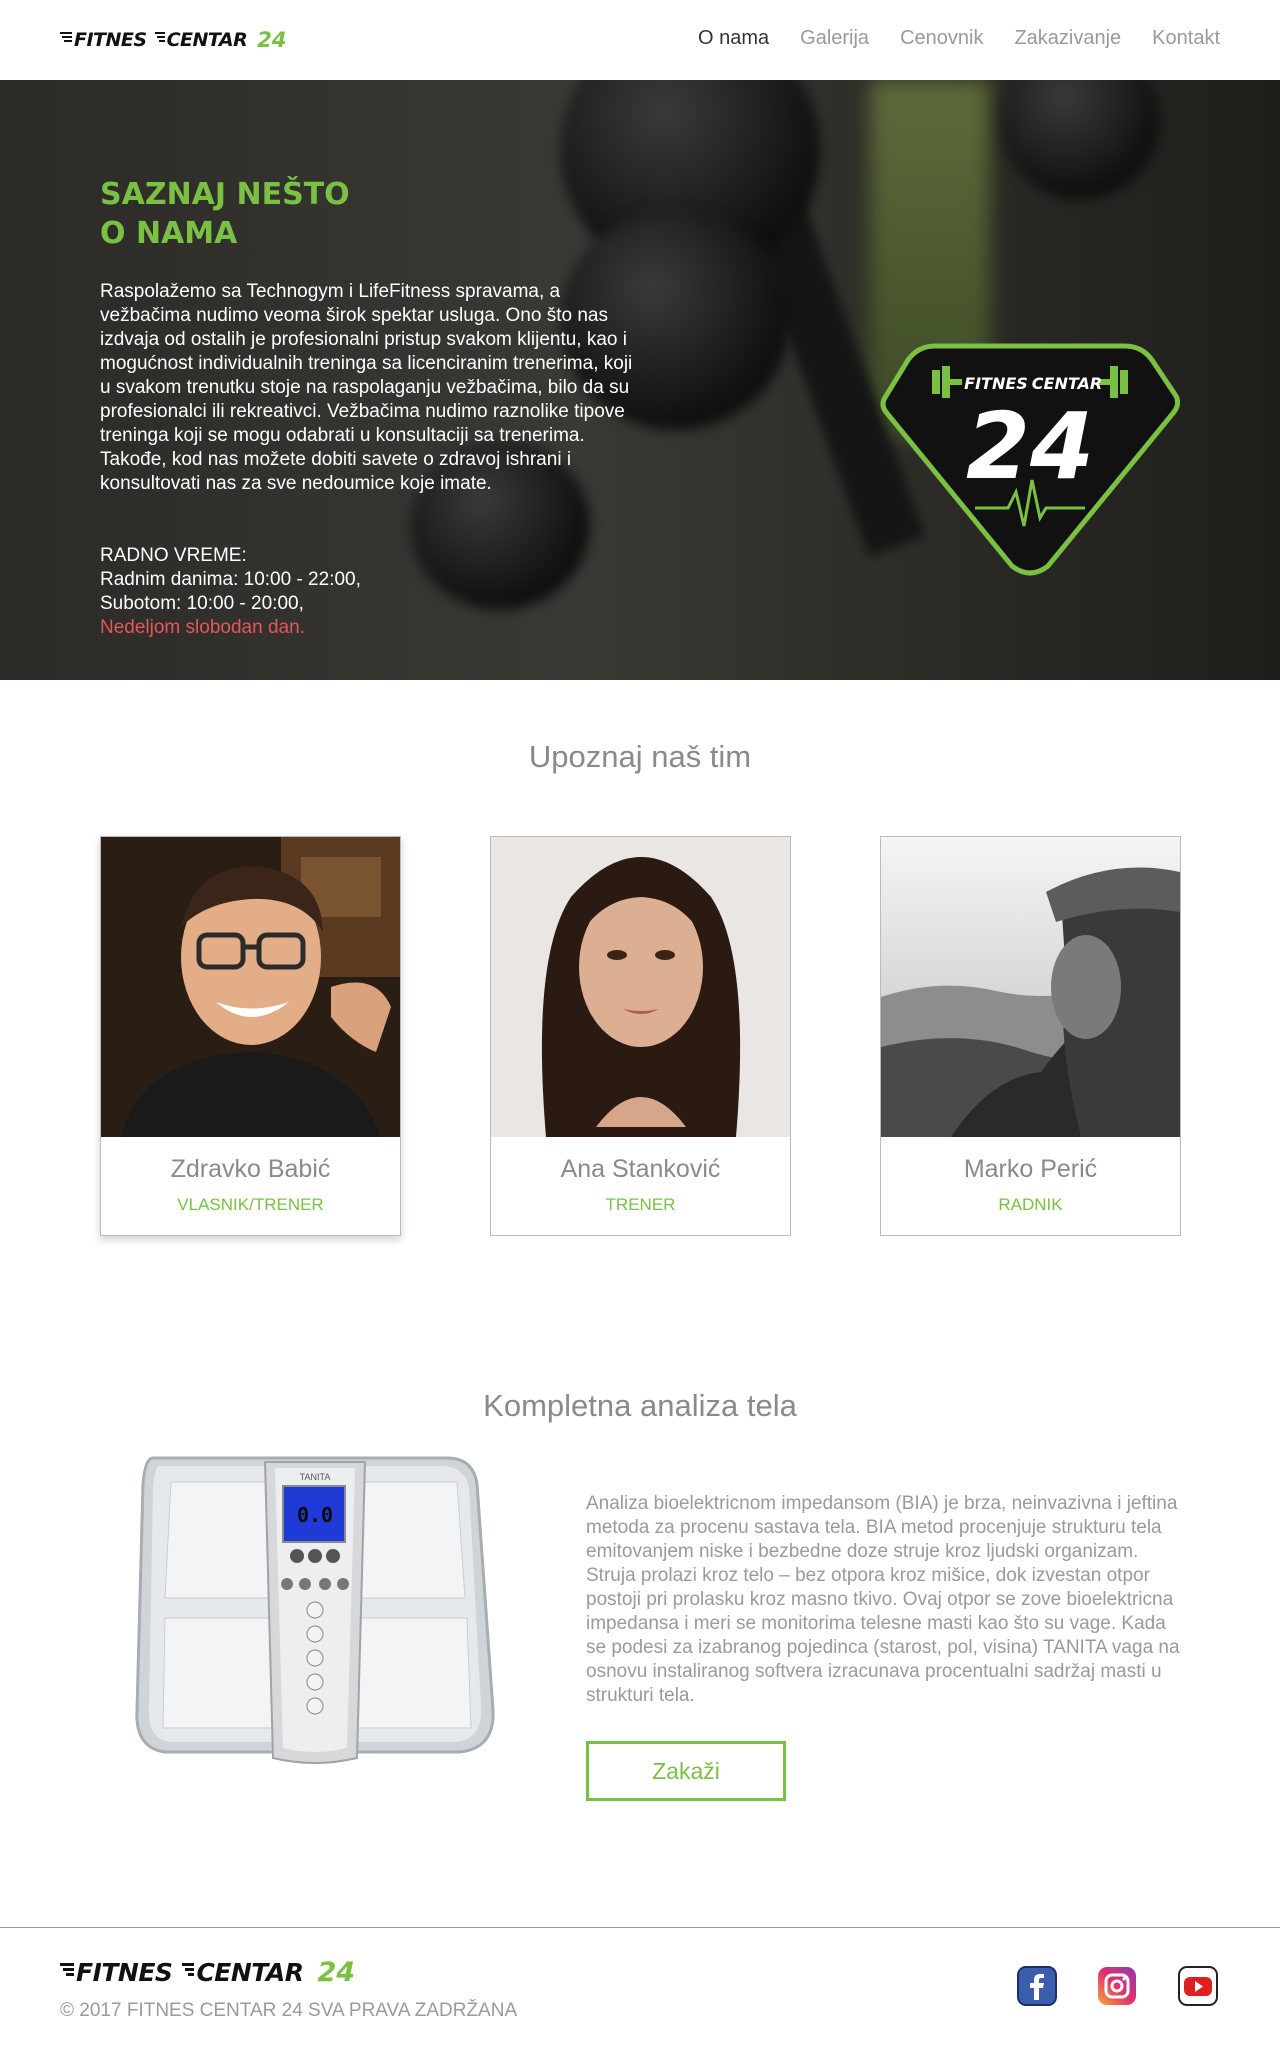 This screenshot has width=1280, height=2049. I want to click on nav-link-zakazivanje: Zakazivanje, so click(1067, 38).